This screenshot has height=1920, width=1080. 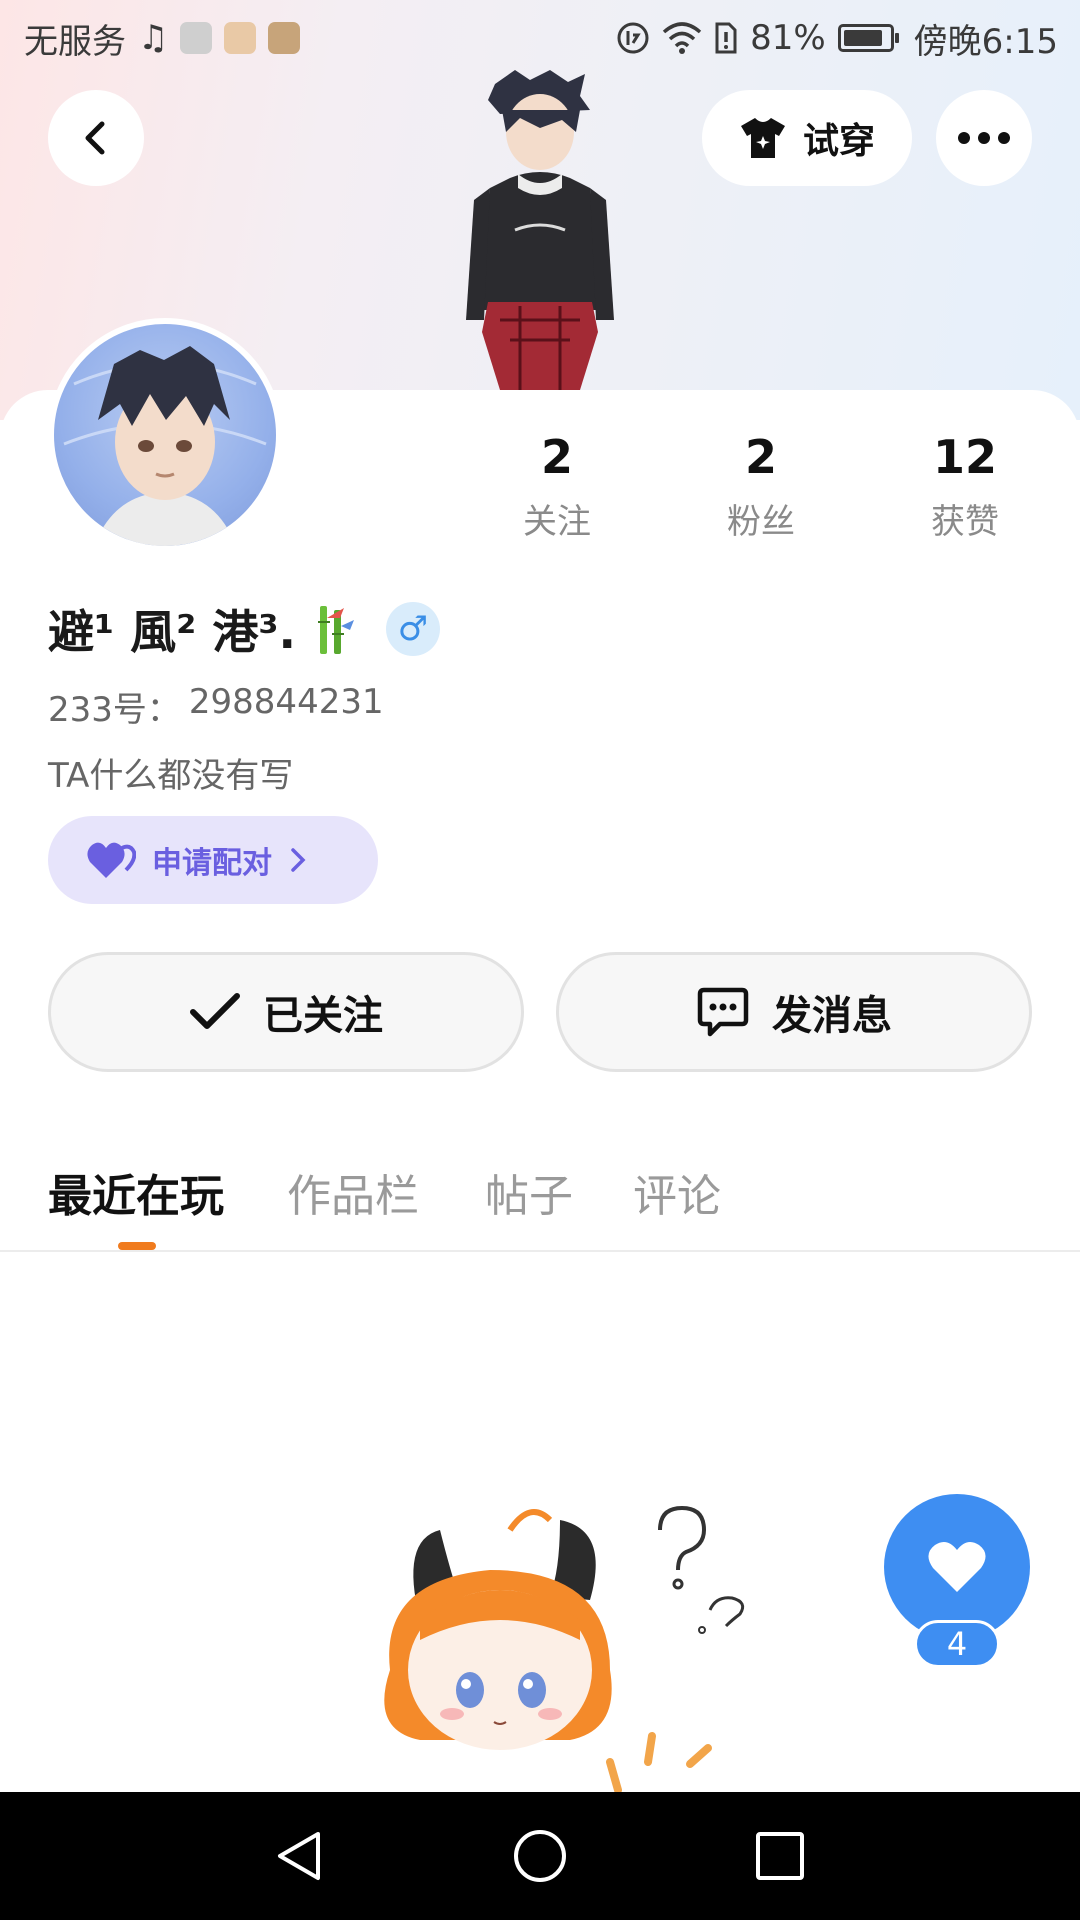 I want to click on sim-alert-icon, so click(x=726, y=38).